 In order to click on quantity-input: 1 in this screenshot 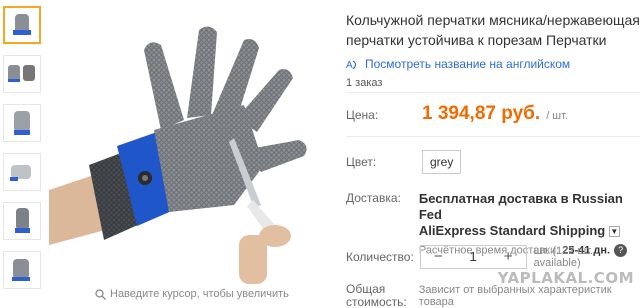, I will do `click(473, 257)`.